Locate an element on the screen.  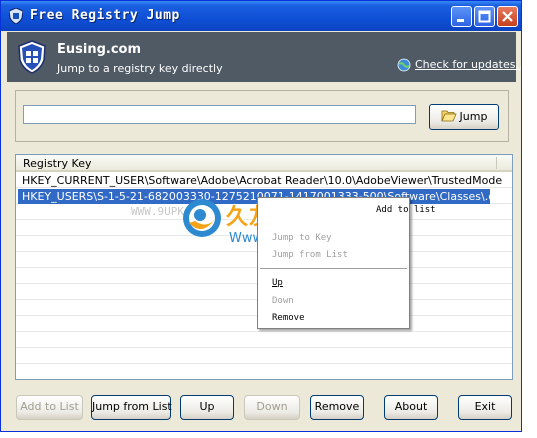
minimize-button is located at coordinates (461, 16).